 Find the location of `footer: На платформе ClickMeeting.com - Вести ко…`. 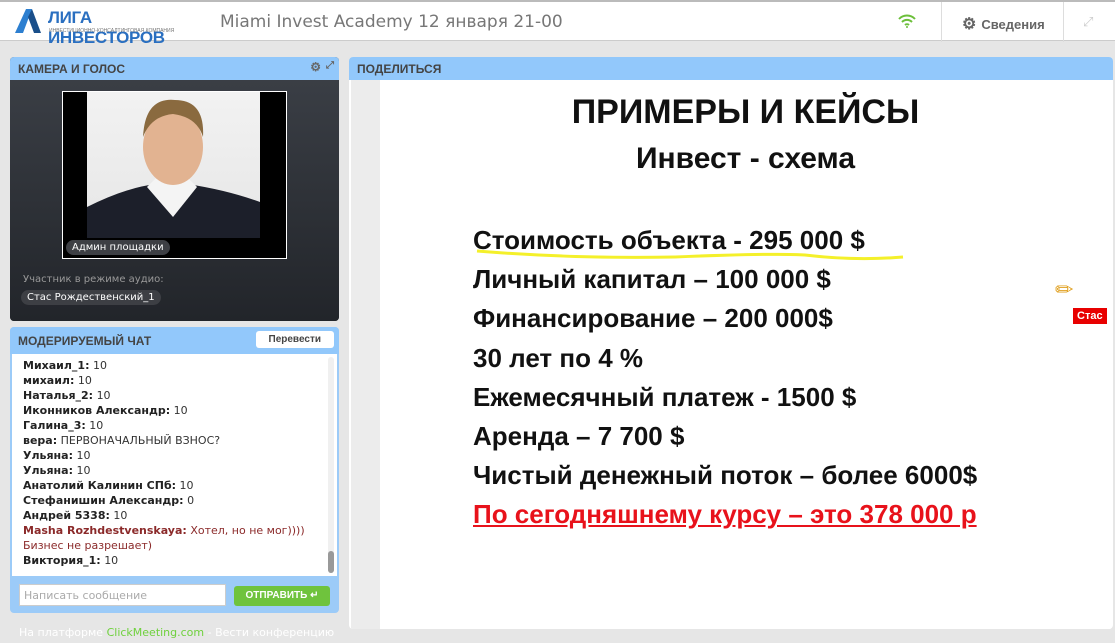

footer: На платформе ClickMeeting.com - Вести ко… is located at coordinates (176, 632).